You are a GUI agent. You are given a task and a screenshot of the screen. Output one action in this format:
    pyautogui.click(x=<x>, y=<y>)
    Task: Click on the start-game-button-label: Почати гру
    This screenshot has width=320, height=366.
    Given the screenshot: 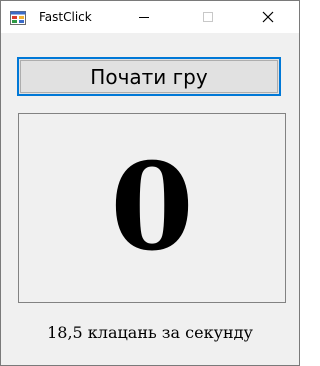 What is the action you would take?
    pyautogui.click(x=149, y=76)
    